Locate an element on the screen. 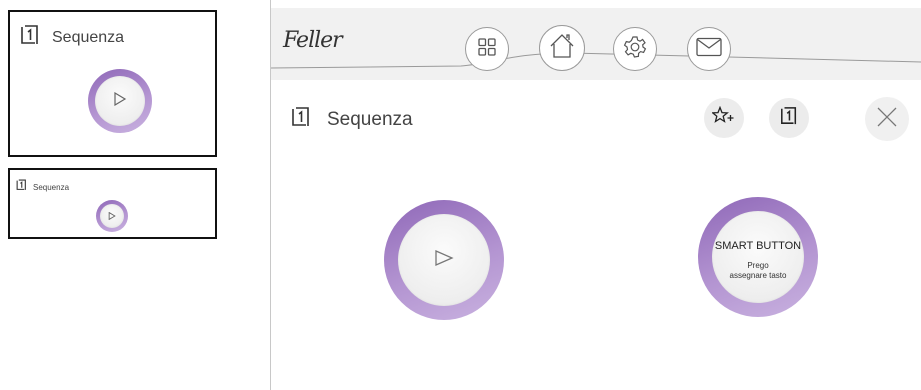 This screenshot has height=390, width=921. home-icon is located at coordinates (562, 48).